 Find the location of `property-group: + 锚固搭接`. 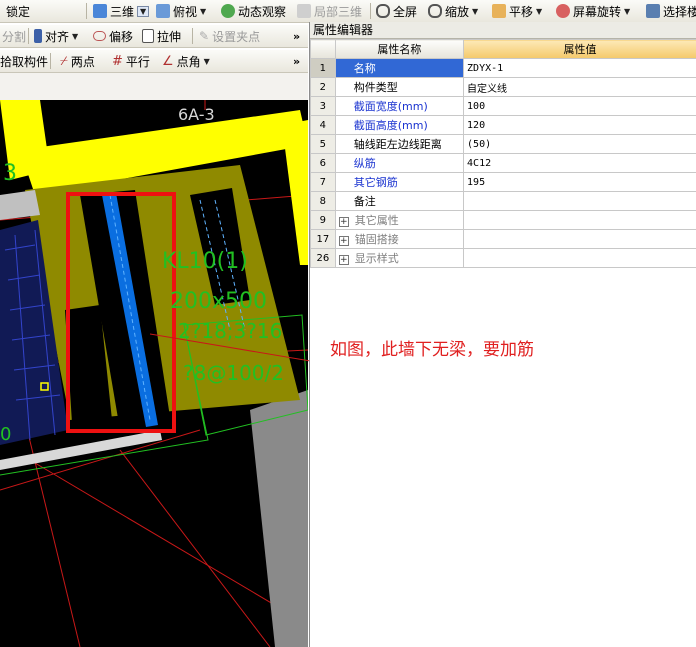

property-group: + 锚固搭接 is located at coordinates (399, 239).